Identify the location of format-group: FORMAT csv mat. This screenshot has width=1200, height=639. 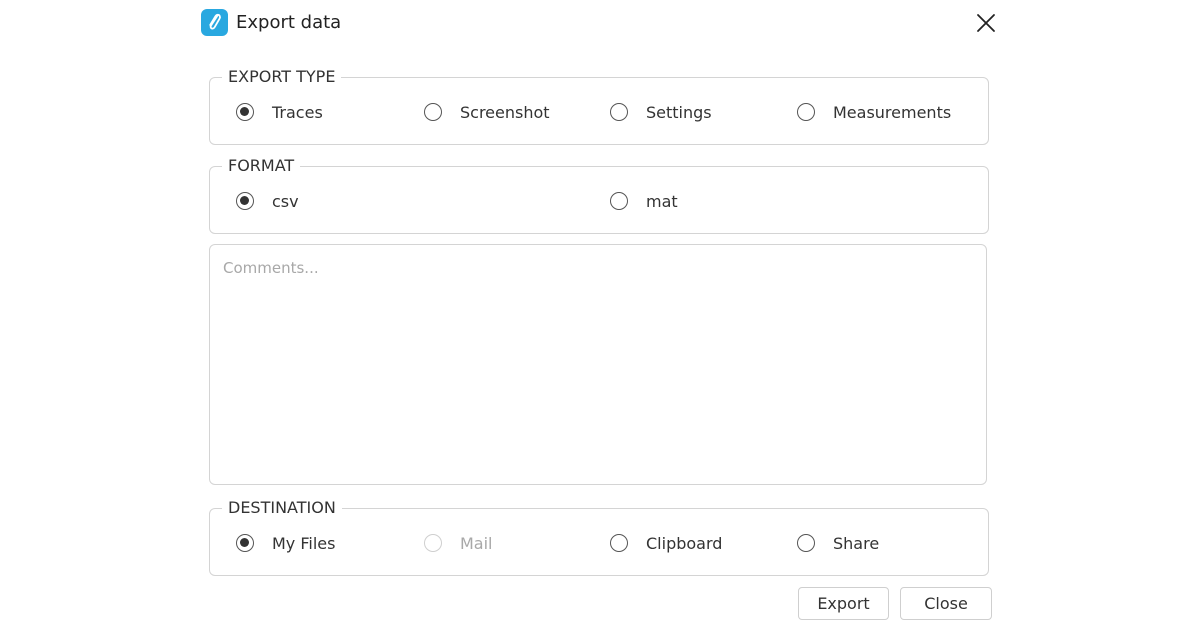
(599, 194).